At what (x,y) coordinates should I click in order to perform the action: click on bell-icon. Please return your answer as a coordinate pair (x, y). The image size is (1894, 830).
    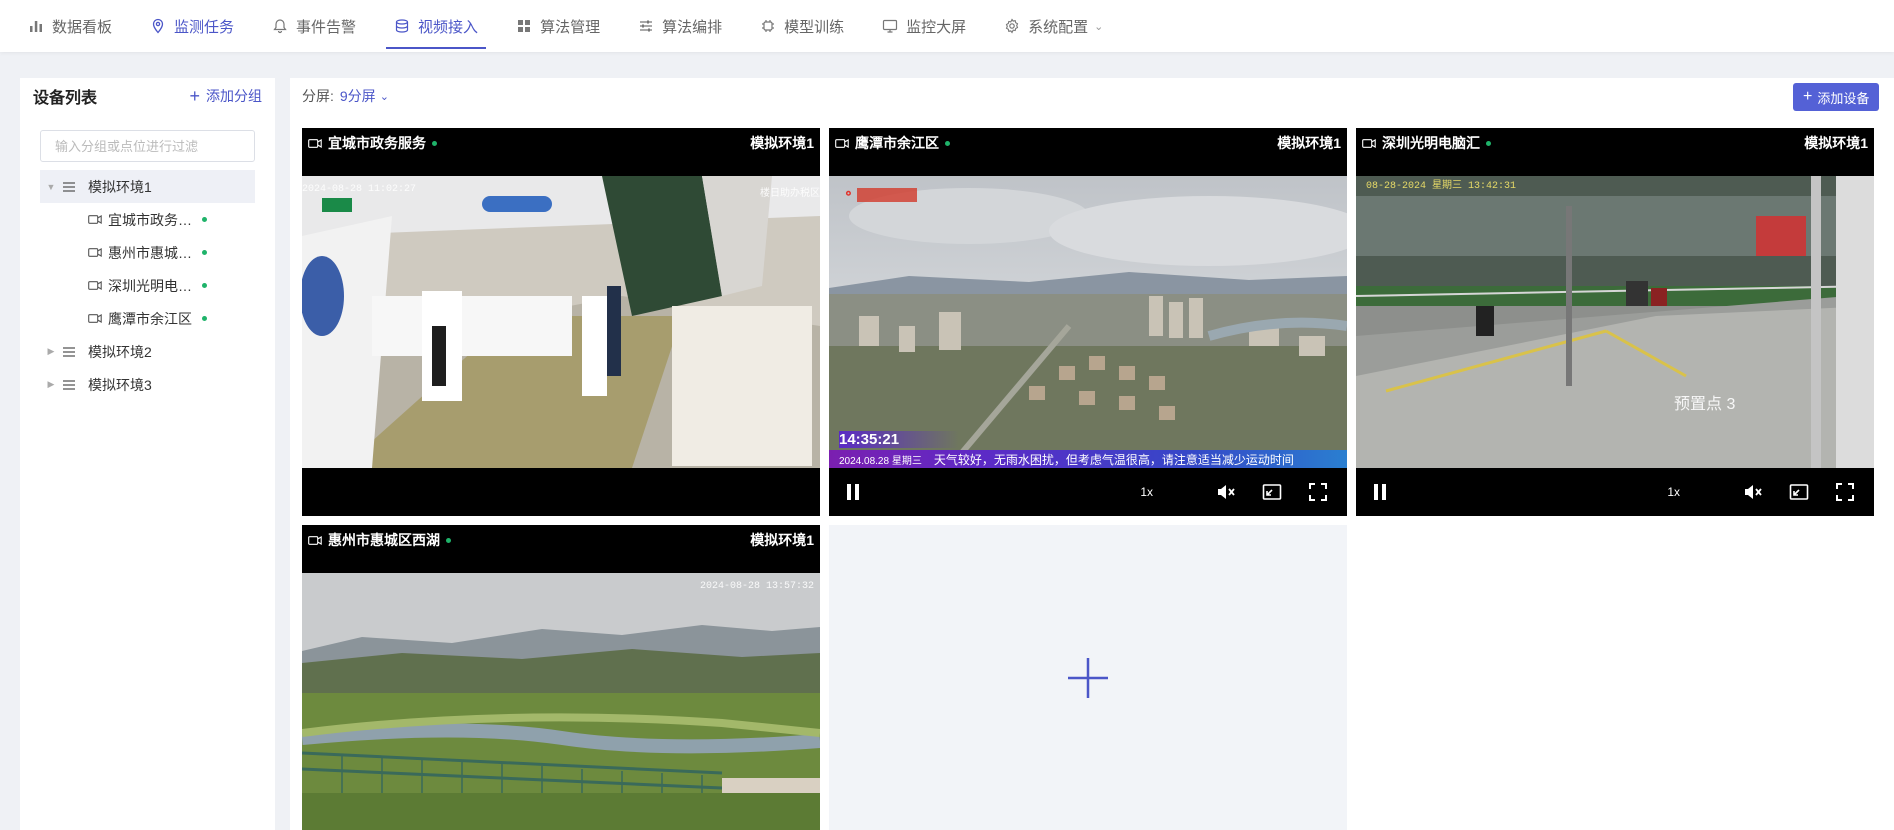
    Looking at the image, I should click on (280, 26).